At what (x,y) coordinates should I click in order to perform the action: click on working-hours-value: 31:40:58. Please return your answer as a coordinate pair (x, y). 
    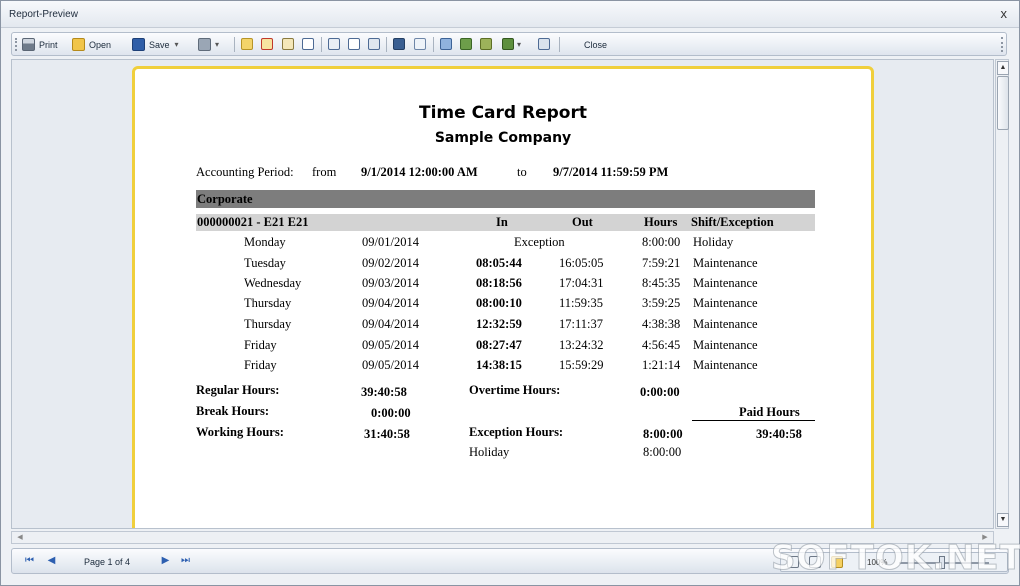
    Looking at the image, I should click on (387, 434).